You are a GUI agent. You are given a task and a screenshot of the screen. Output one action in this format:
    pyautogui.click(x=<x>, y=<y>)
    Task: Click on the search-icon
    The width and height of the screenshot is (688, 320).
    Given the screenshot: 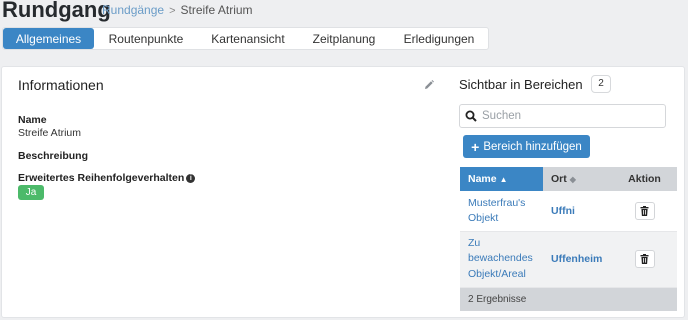 What is the action you would take?
    pyautogui.click(x=471, y=116)
    